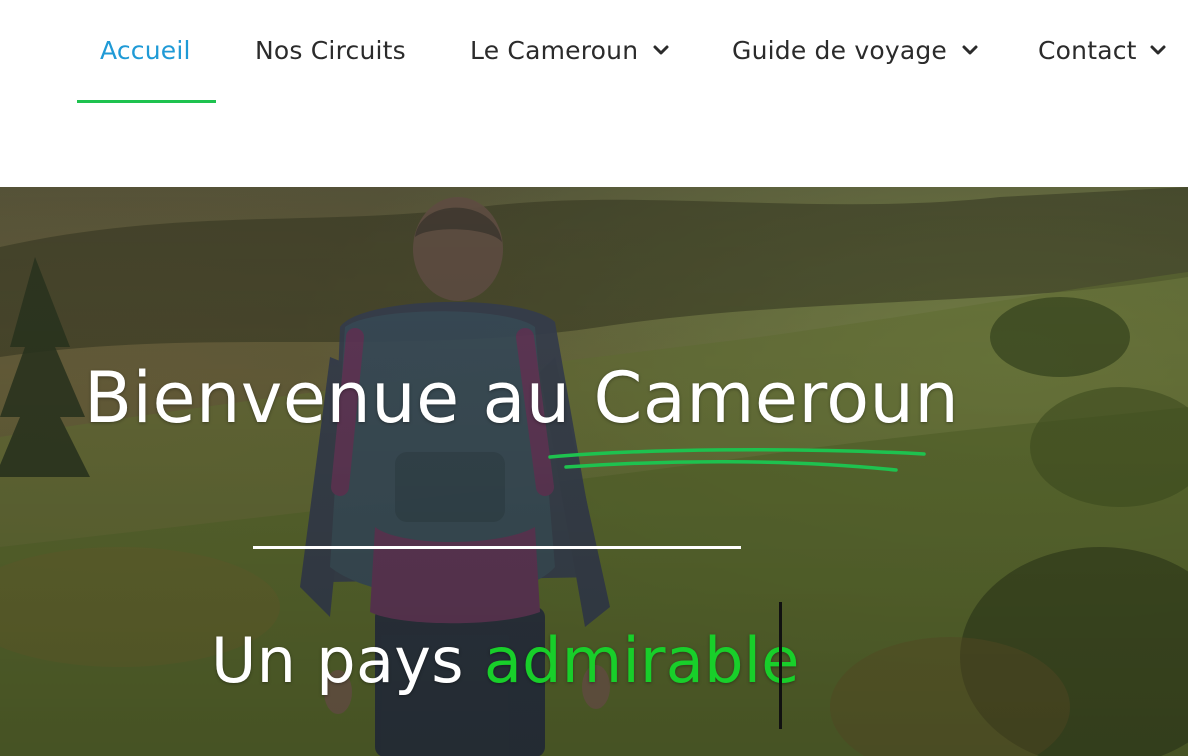 The image size is (1188, 756). Describe the element at coordinates (522, 398) in the screenshot. I see `hero-title: Bienvenue au Cameroun` at that location.